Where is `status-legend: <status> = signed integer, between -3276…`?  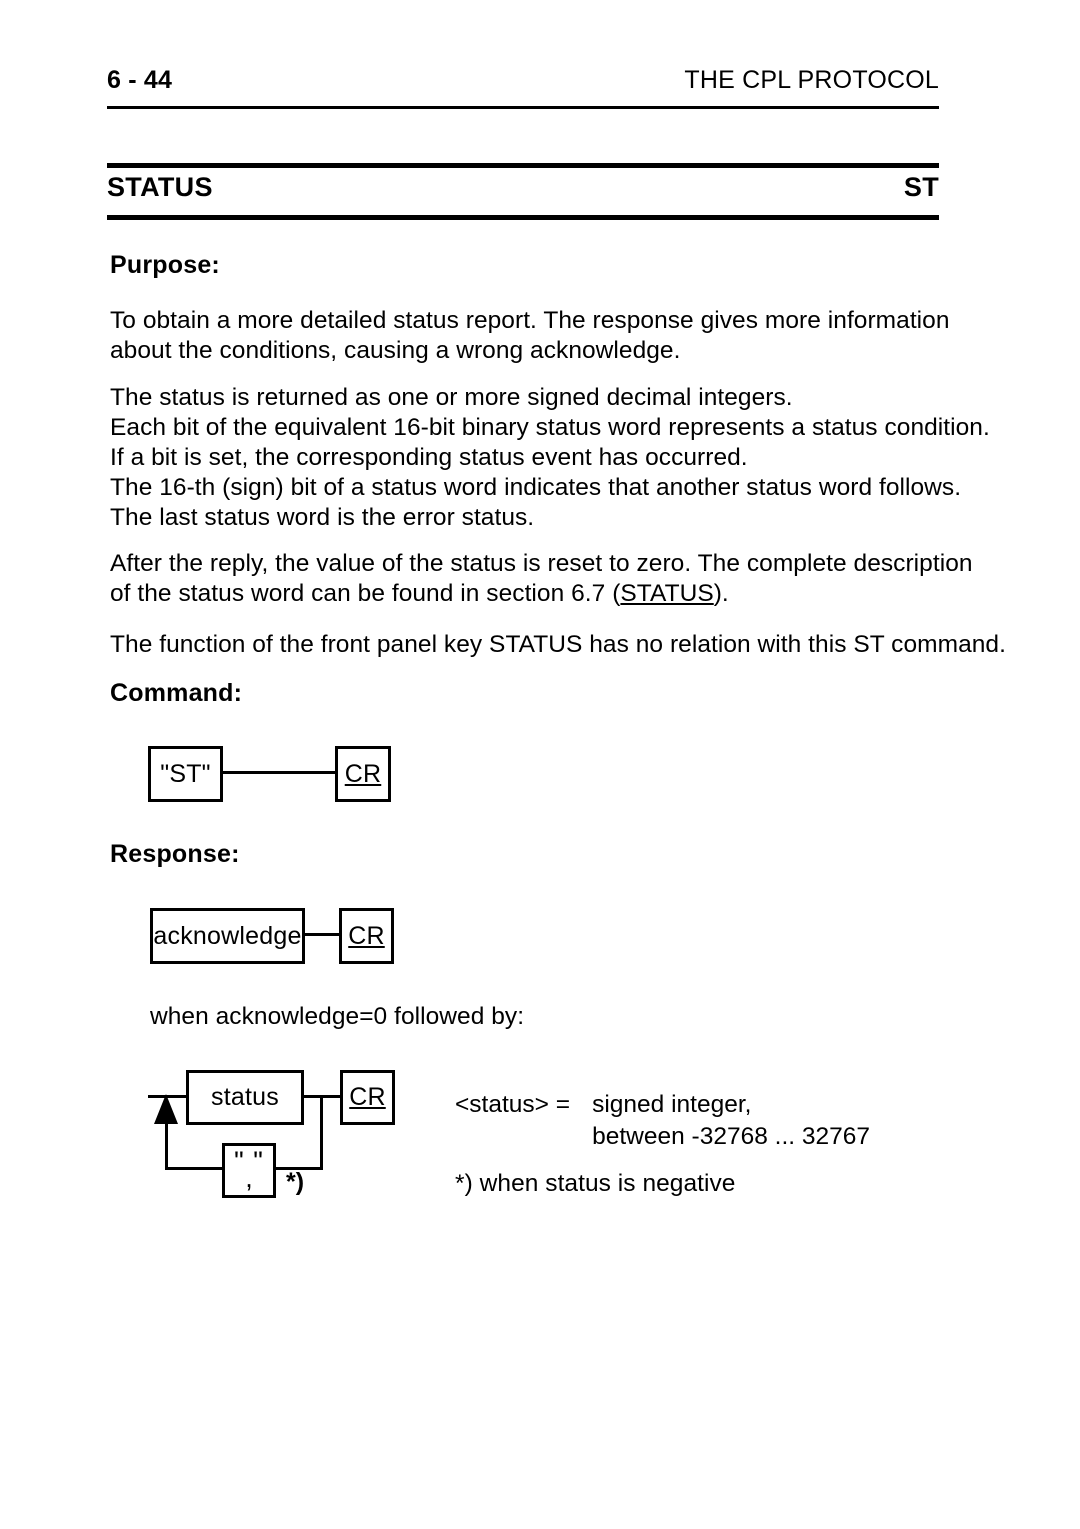 status-legend: <status> = signed integer, between -3276… is located at coordinates (662, 1121).